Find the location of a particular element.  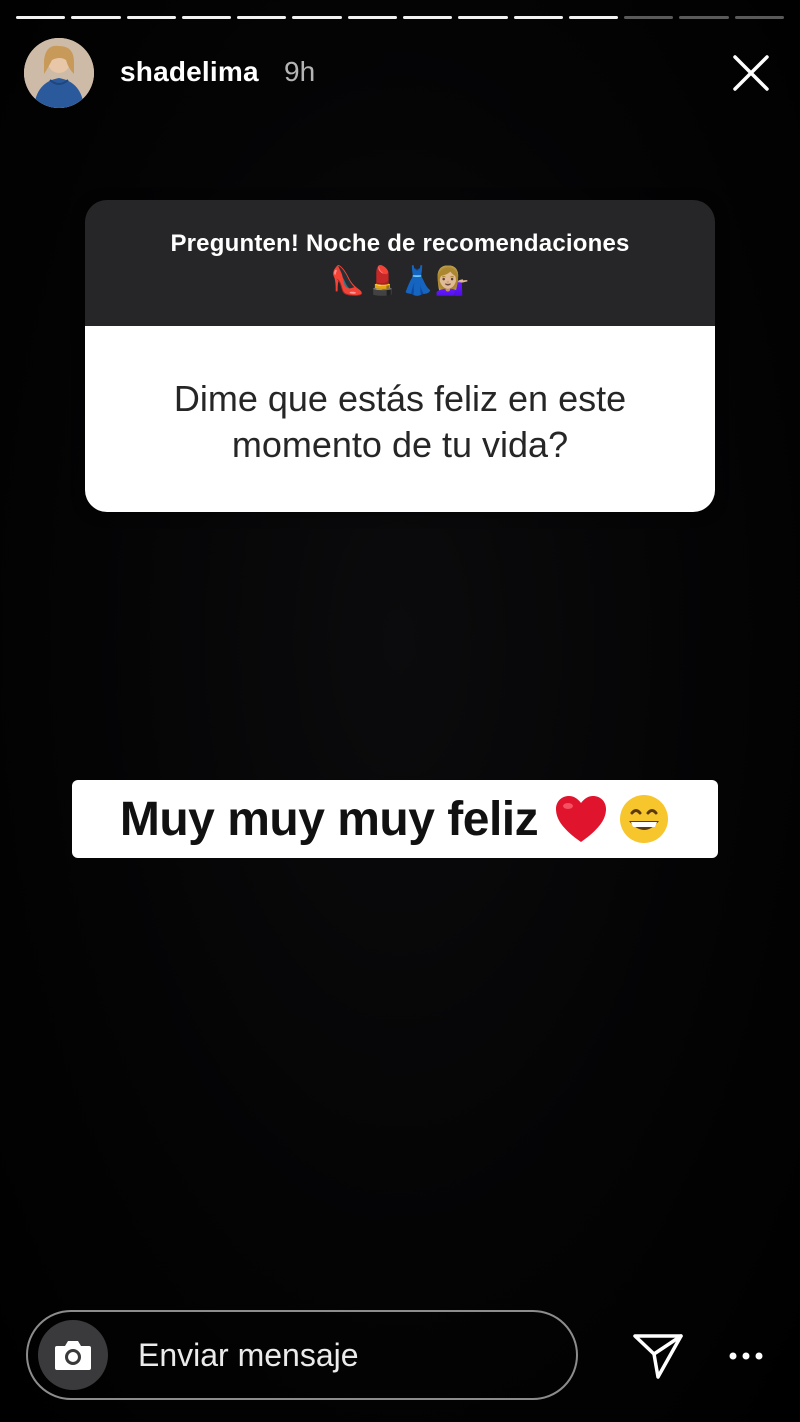

message-box is located at coordinates (302, 1355).